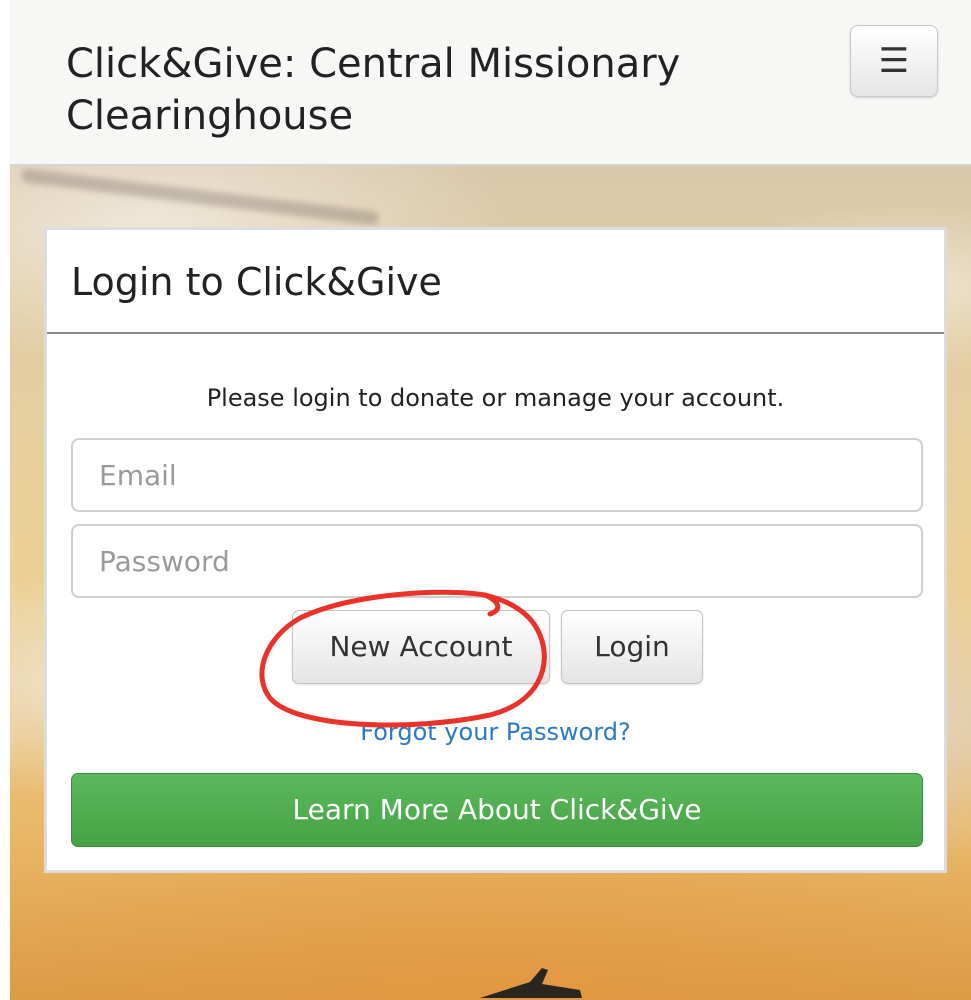  I want to click on airplane-silhouette, so click(531, 983).